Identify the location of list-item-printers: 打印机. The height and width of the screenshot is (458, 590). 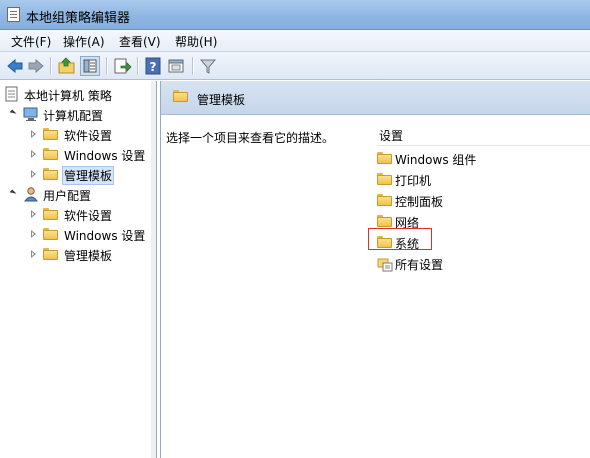
(477, 180).